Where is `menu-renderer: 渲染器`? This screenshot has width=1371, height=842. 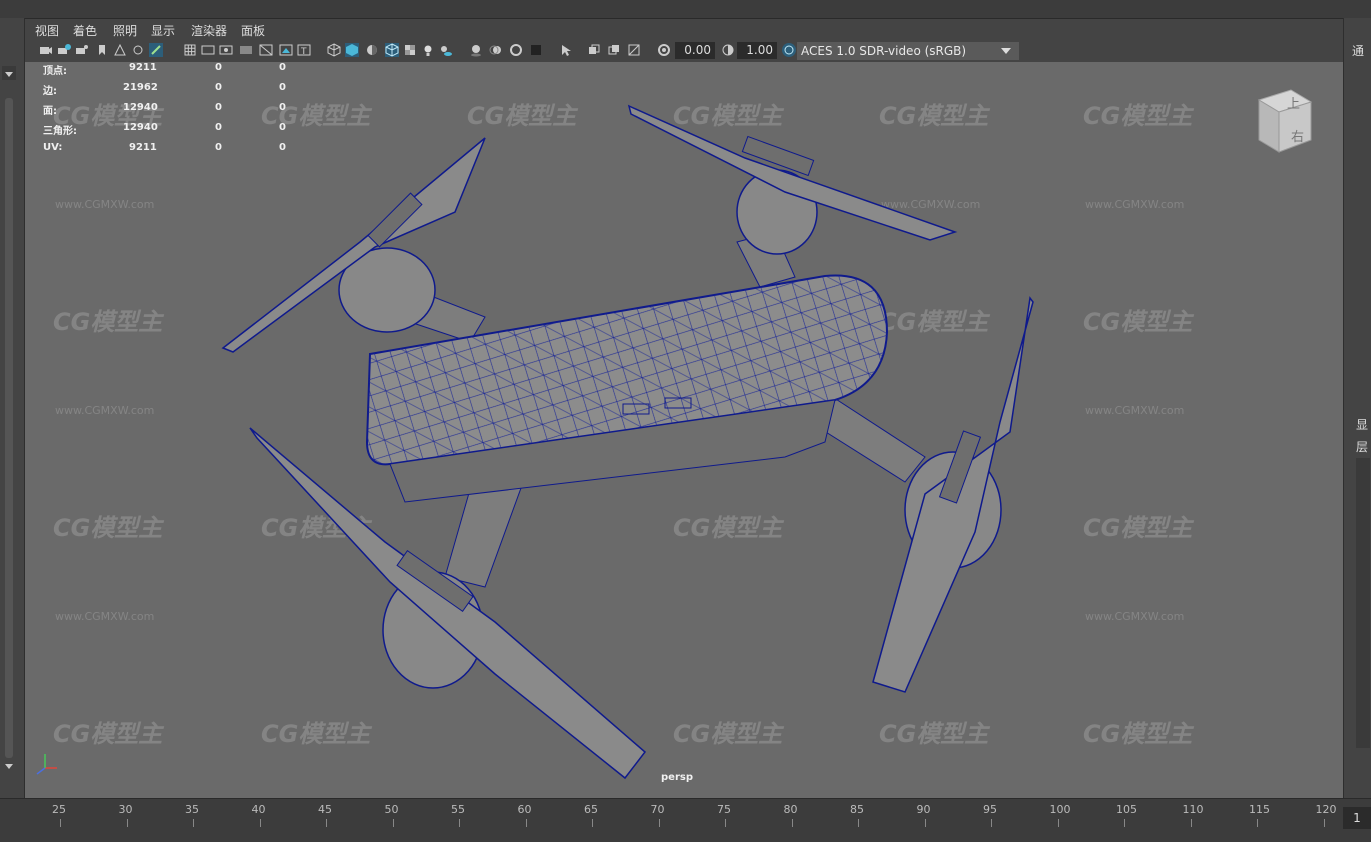 menu-renderer: 渲染器 is located at coordinates (209, 30).